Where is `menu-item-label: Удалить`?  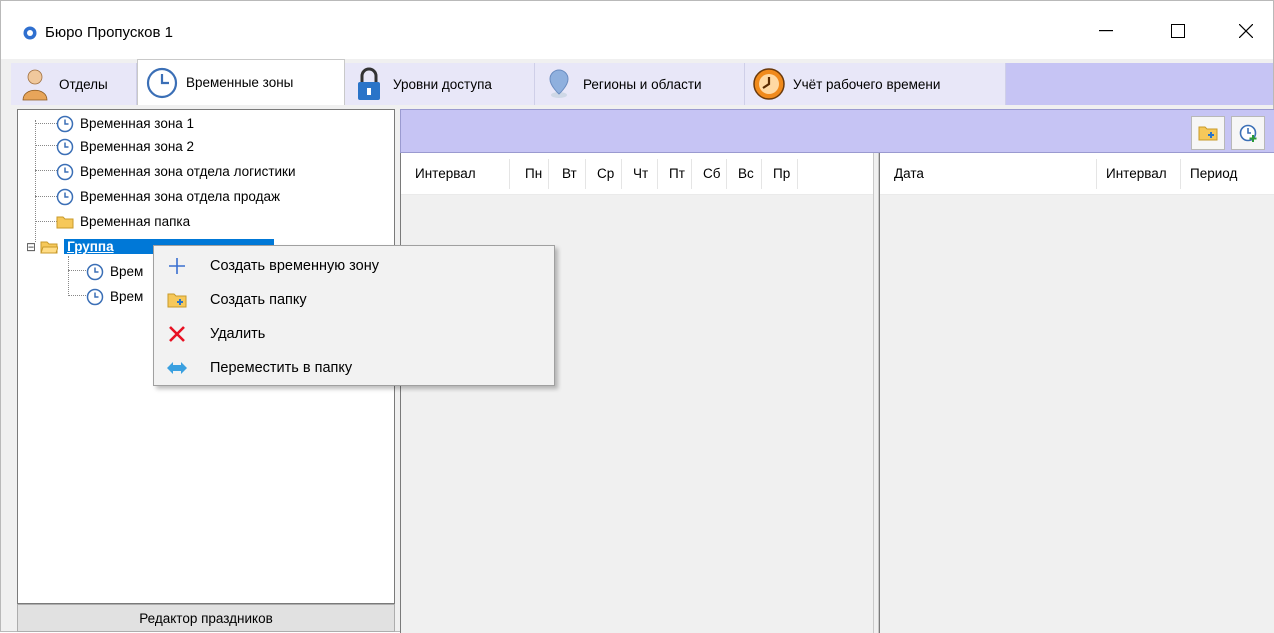 menu-item-label: Удалить is located at coordinates (238, 334).